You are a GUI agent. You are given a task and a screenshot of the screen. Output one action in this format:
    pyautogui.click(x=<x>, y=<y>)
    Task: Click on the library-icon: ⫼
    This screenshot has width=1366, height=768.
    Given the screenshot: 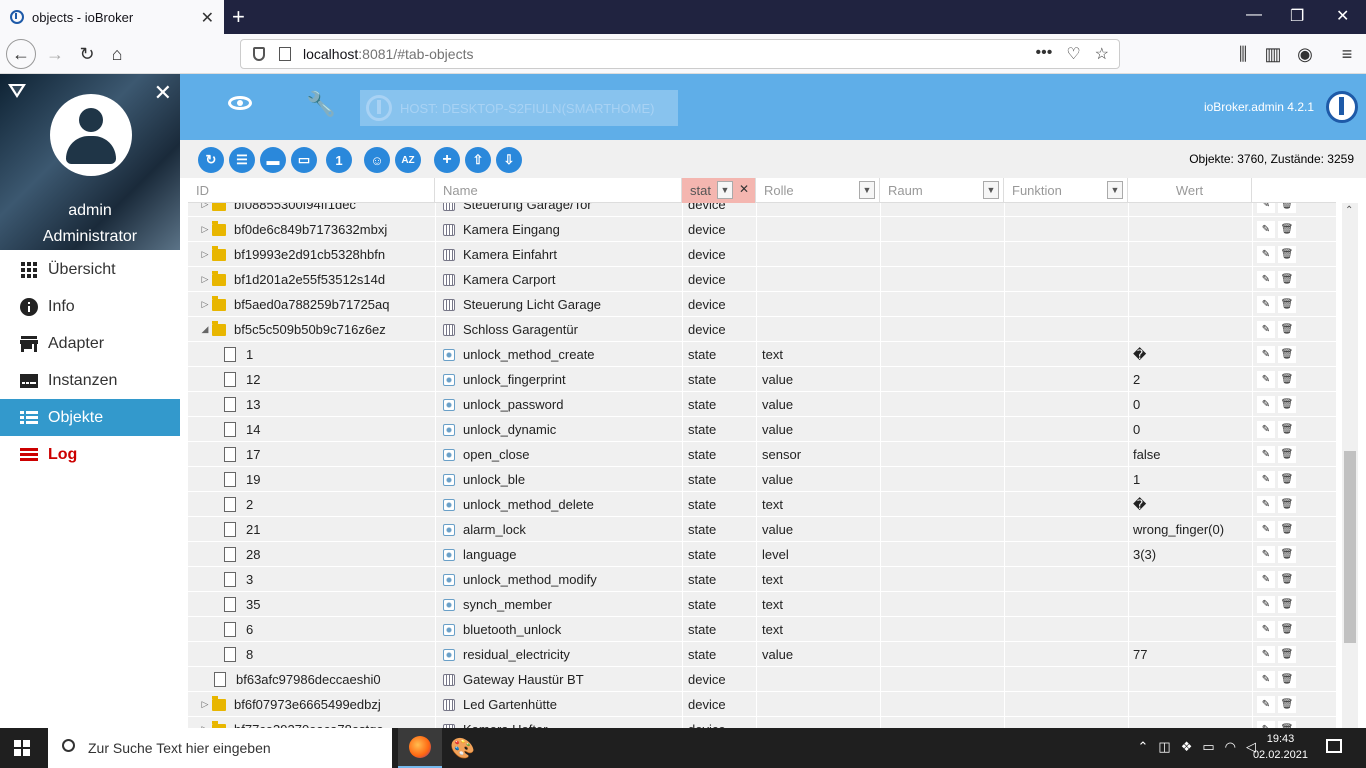 What is the action you would take?
    pyautogui.click(x=1243, y=54)
    